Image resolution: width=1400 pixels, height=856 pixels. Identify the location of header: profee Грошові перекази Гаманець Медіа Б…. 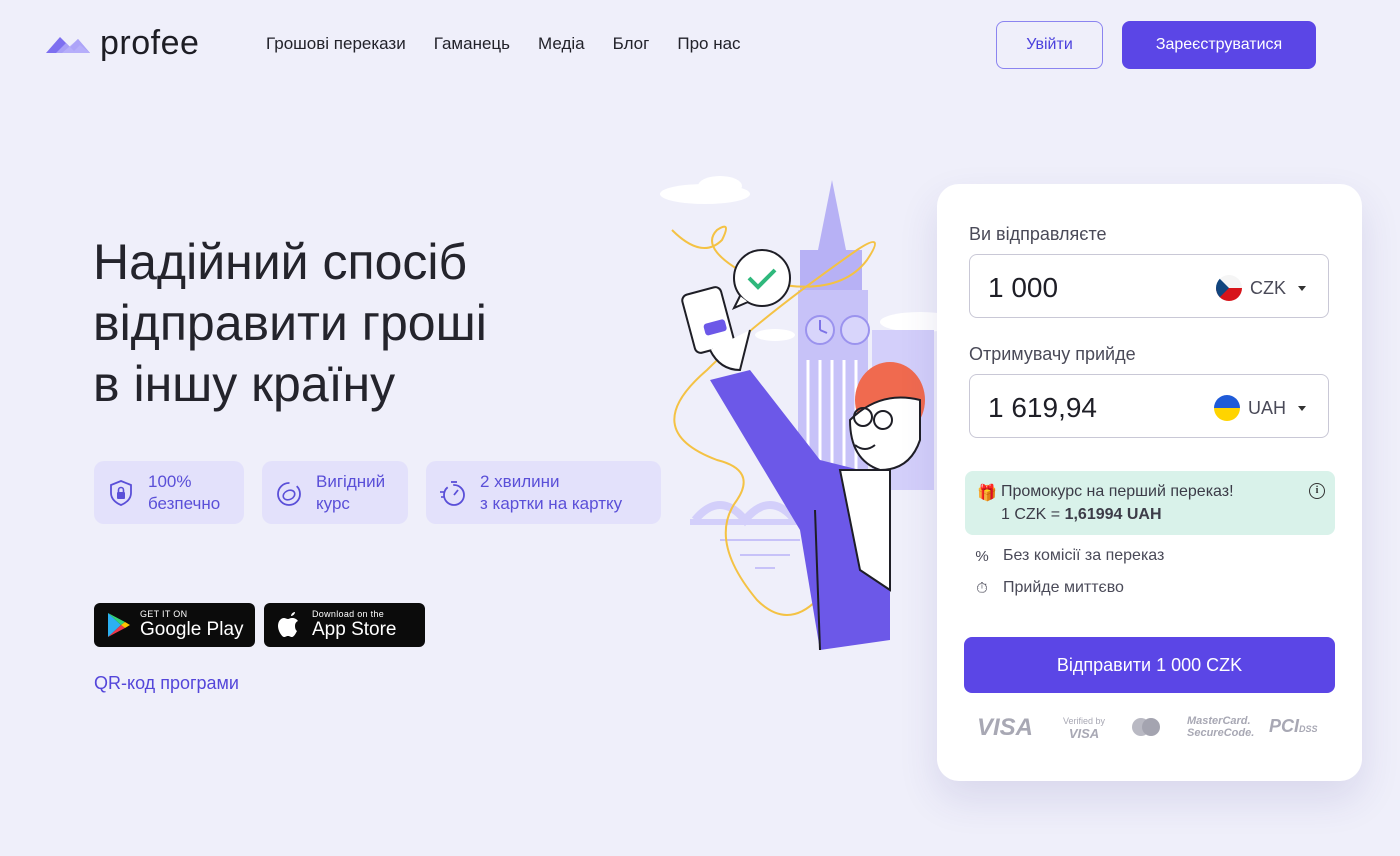
(700, 45).